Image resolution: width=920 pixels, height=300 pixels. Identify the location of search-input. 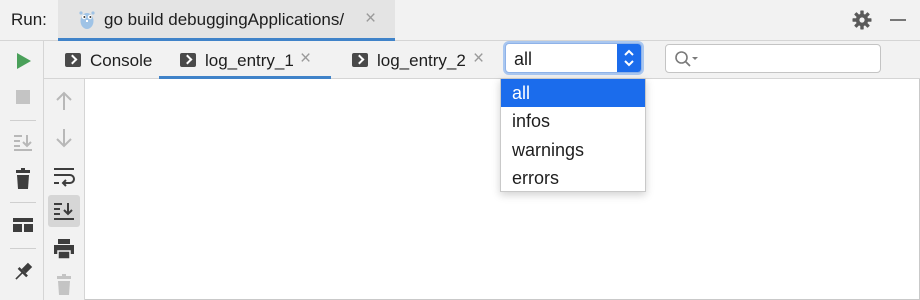
(773, 58).